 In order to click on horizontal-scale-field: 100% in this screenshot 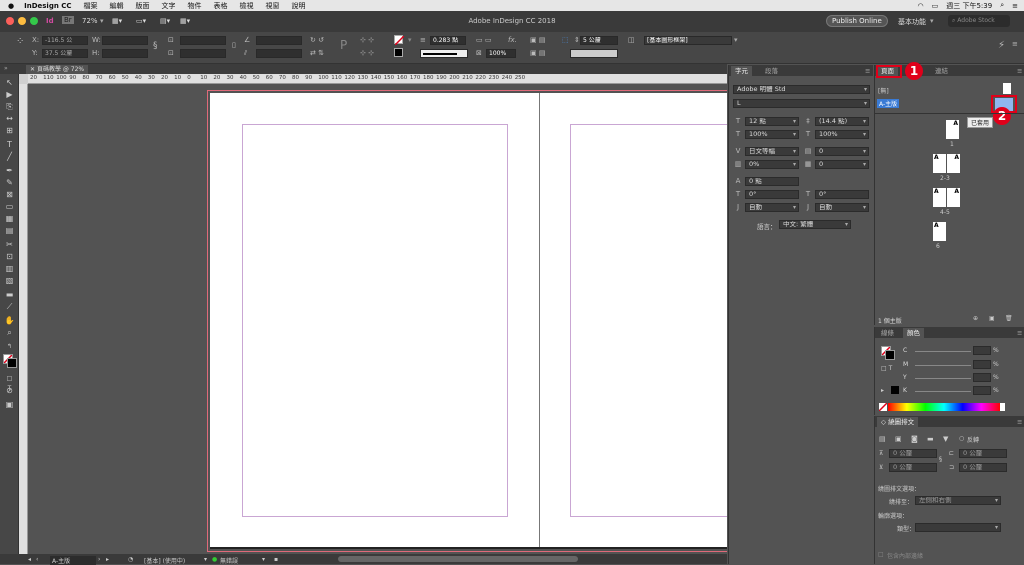, I will do `click(842, 134)`.